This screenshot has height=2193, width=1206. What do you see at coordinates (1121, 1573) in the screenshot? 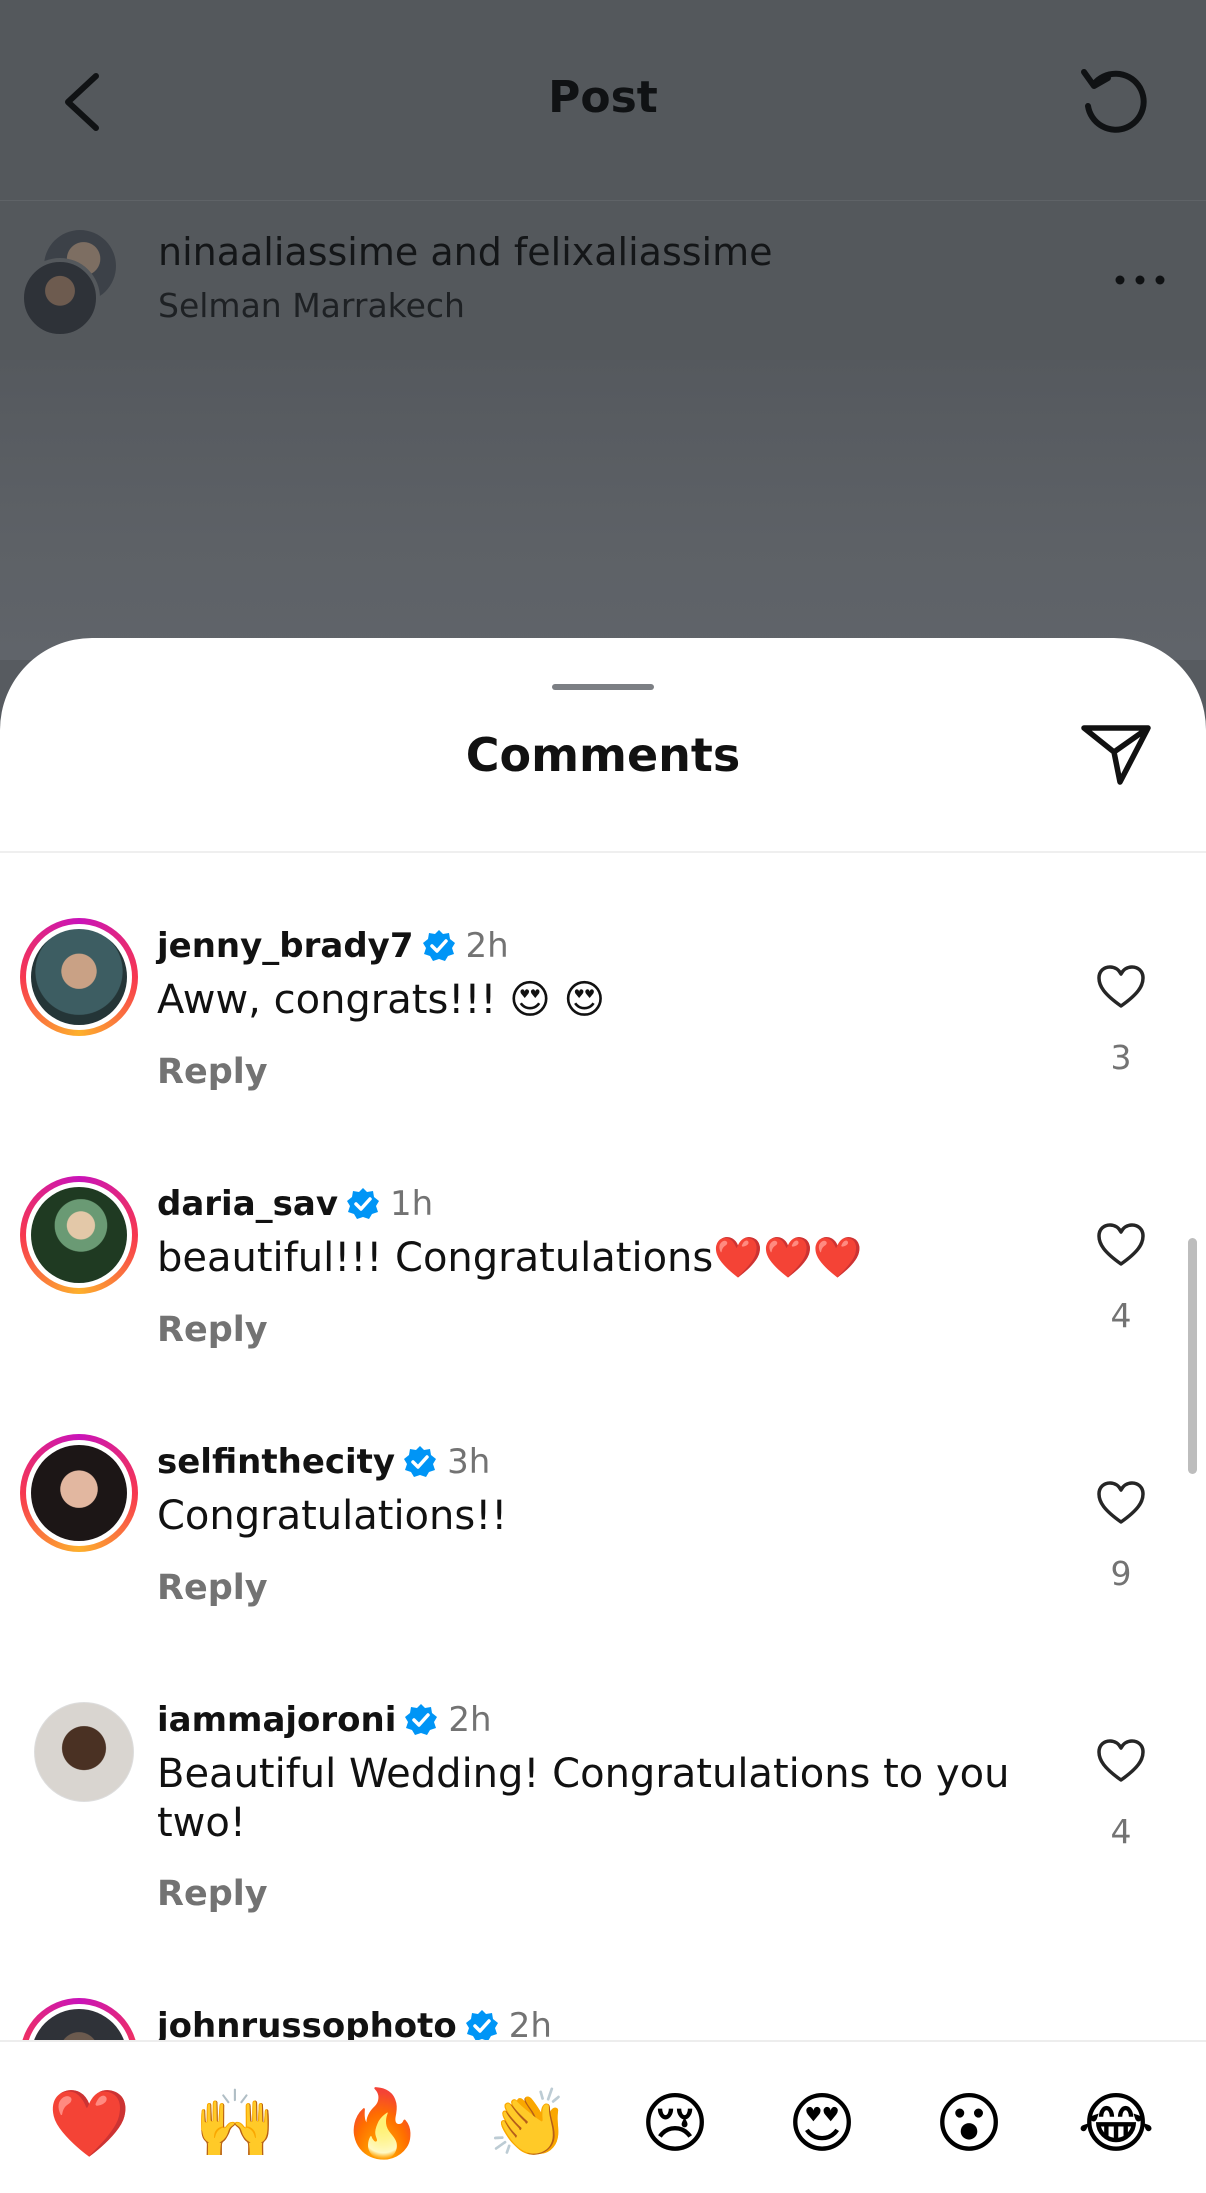
I see `like-count: 9` at bounding box center [1121, 1573].